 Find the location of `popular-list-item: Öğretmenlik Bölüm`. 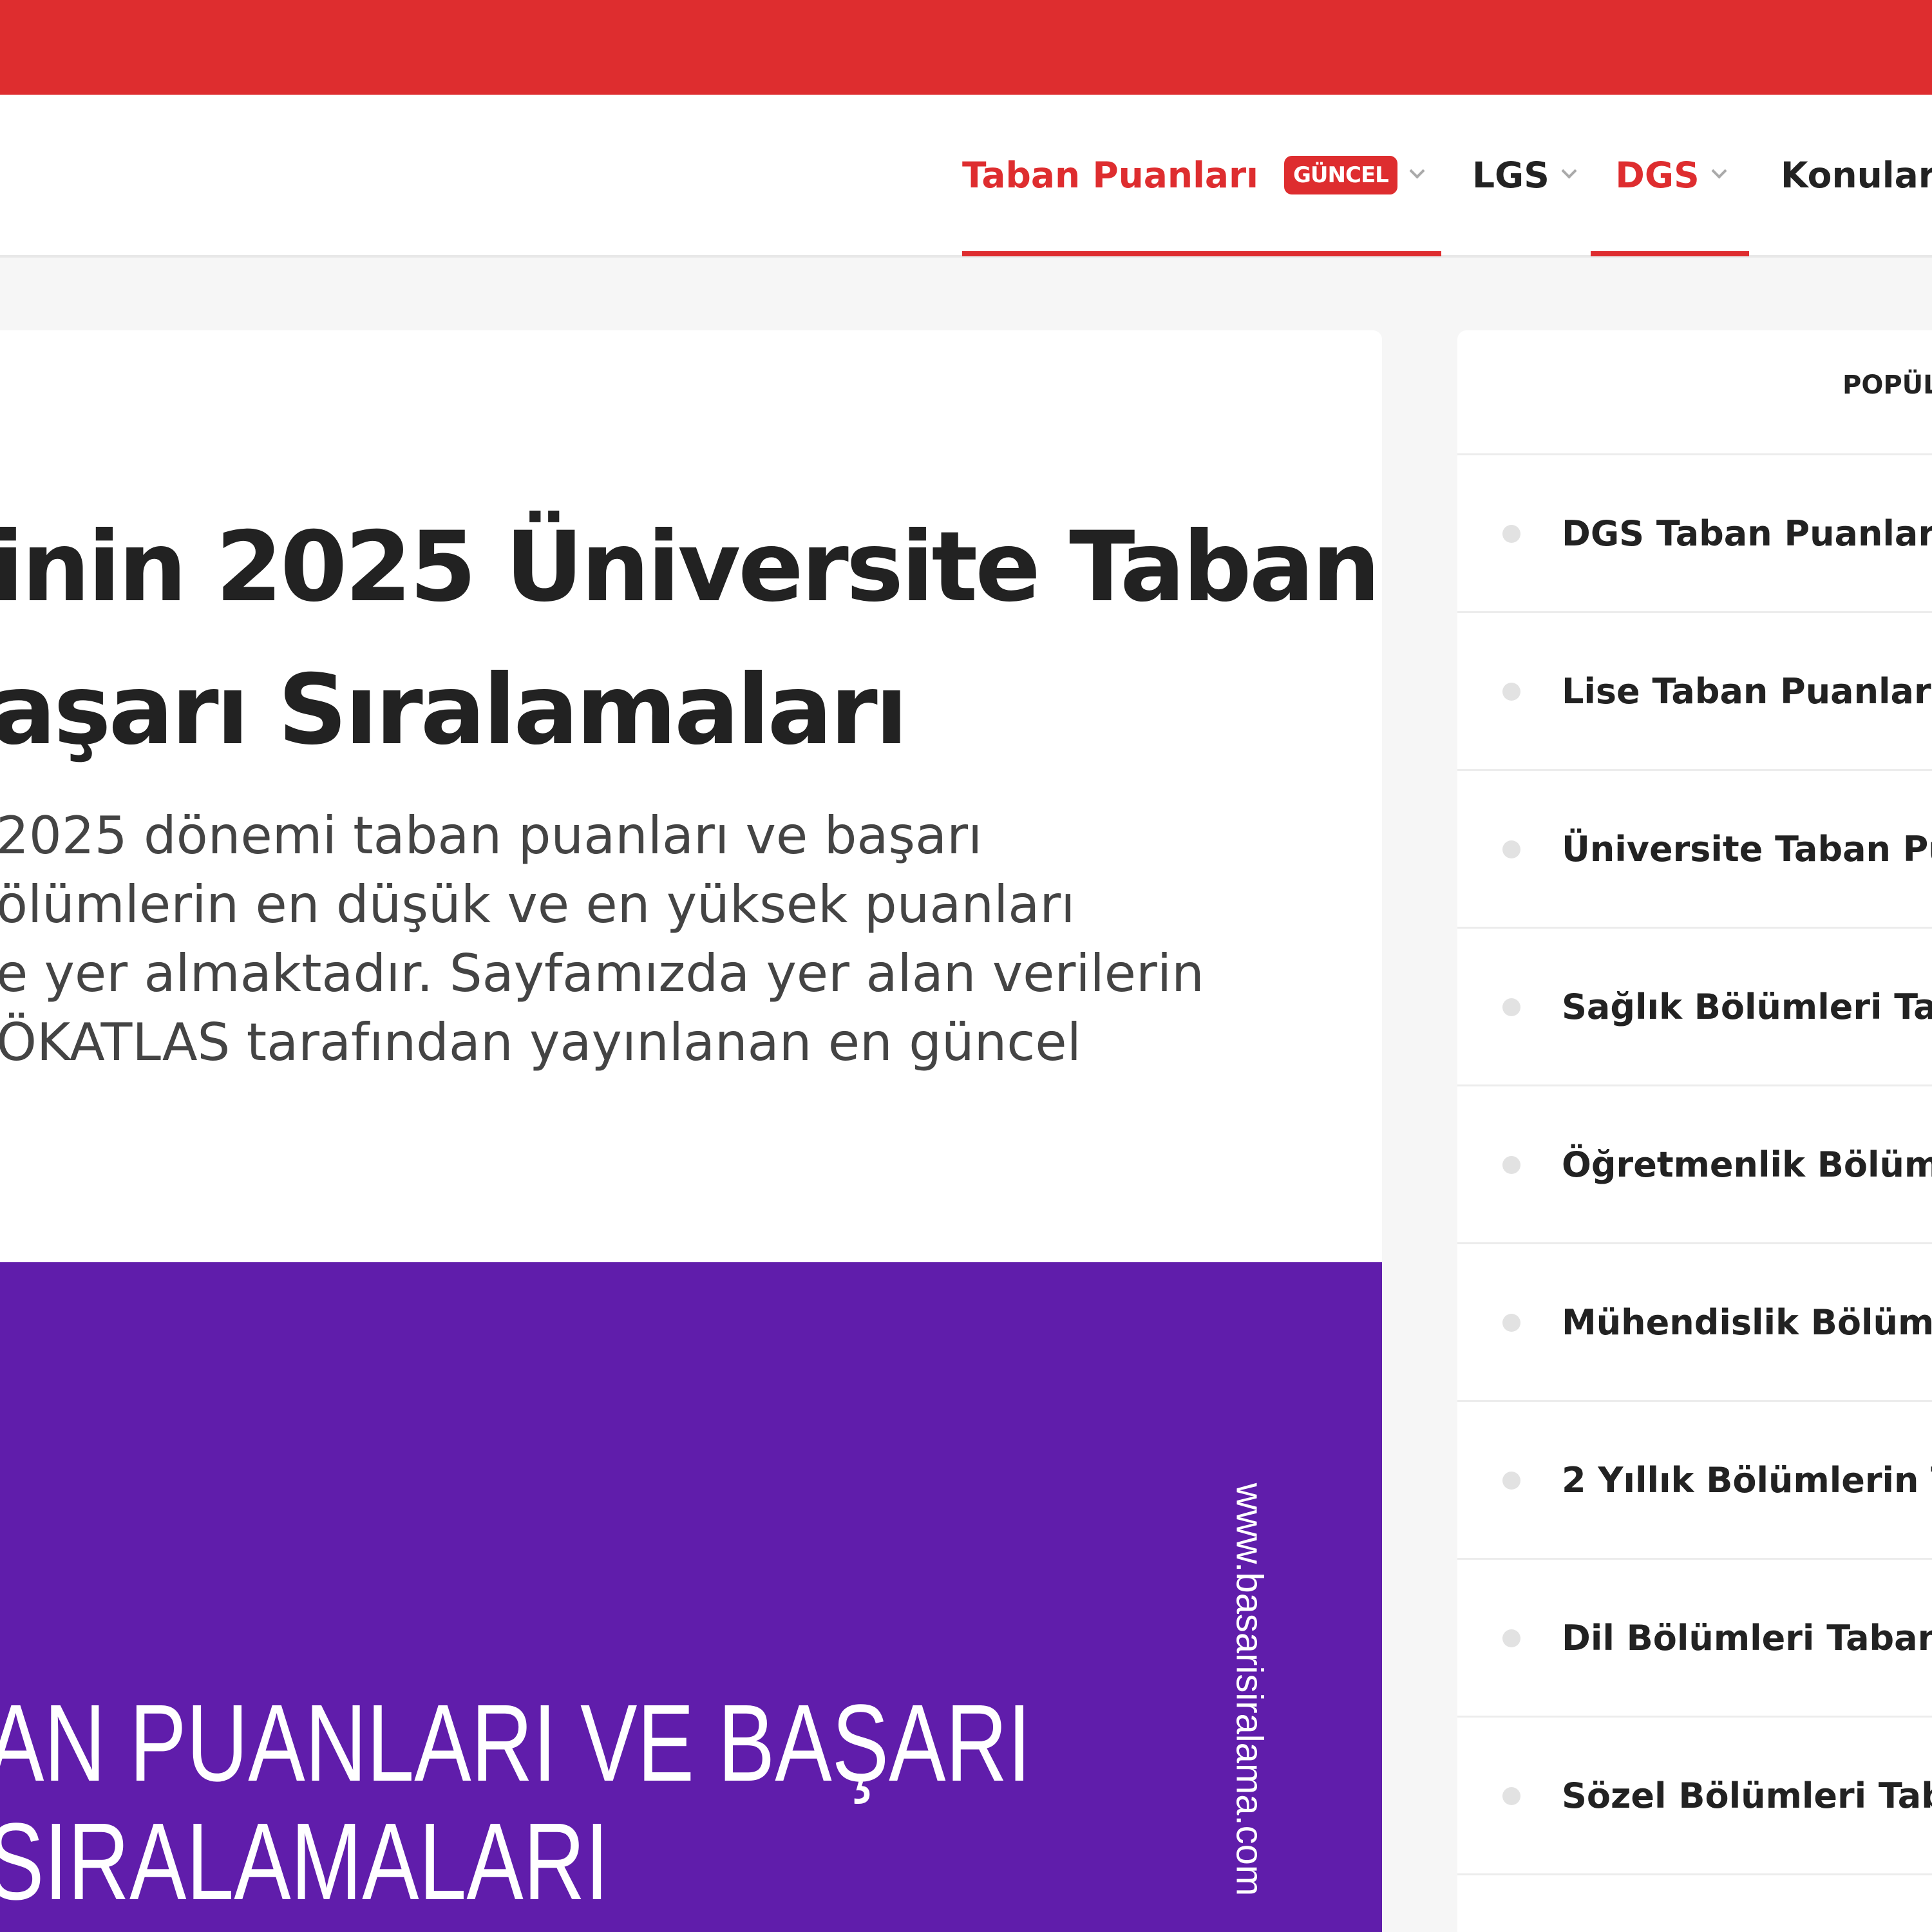

popular-list-item: Öğretmenlik Bölüm is located at coordinates (1694, 1165).